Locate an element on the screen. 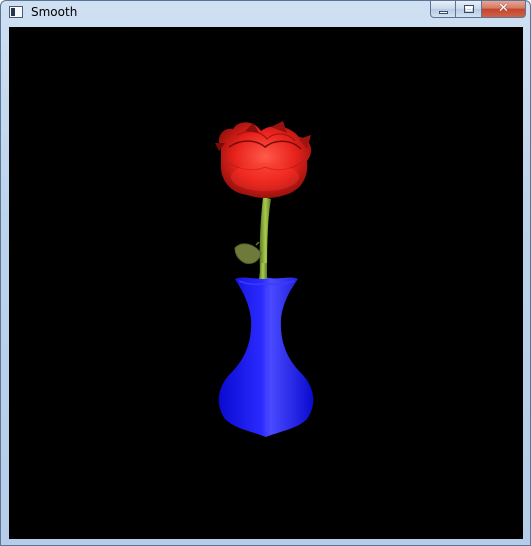 The height and width of the screenshot is (546, 531). close-icon: ✕ is located at coordinates (503, 8).